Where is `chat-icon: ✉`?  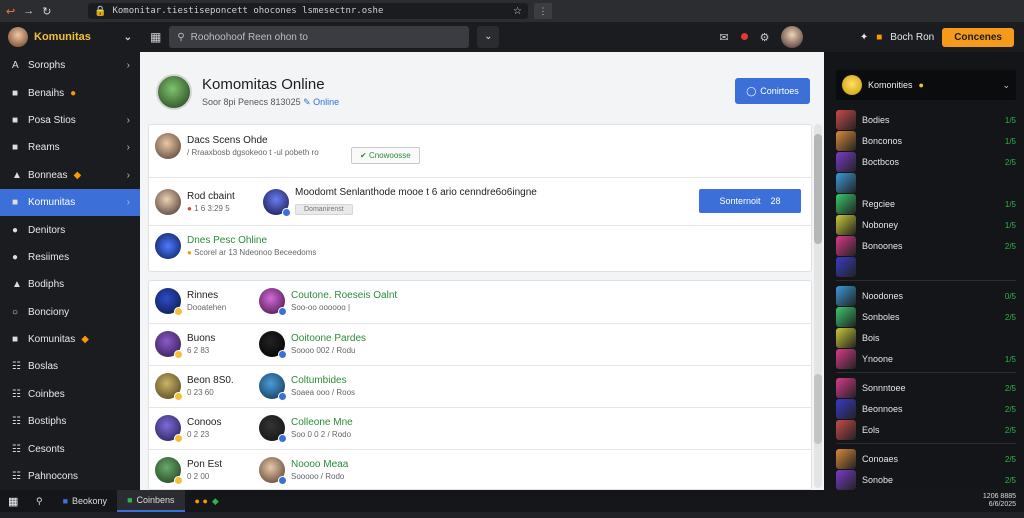 chat-icon: ✉ is located at coordinates (723, 37).